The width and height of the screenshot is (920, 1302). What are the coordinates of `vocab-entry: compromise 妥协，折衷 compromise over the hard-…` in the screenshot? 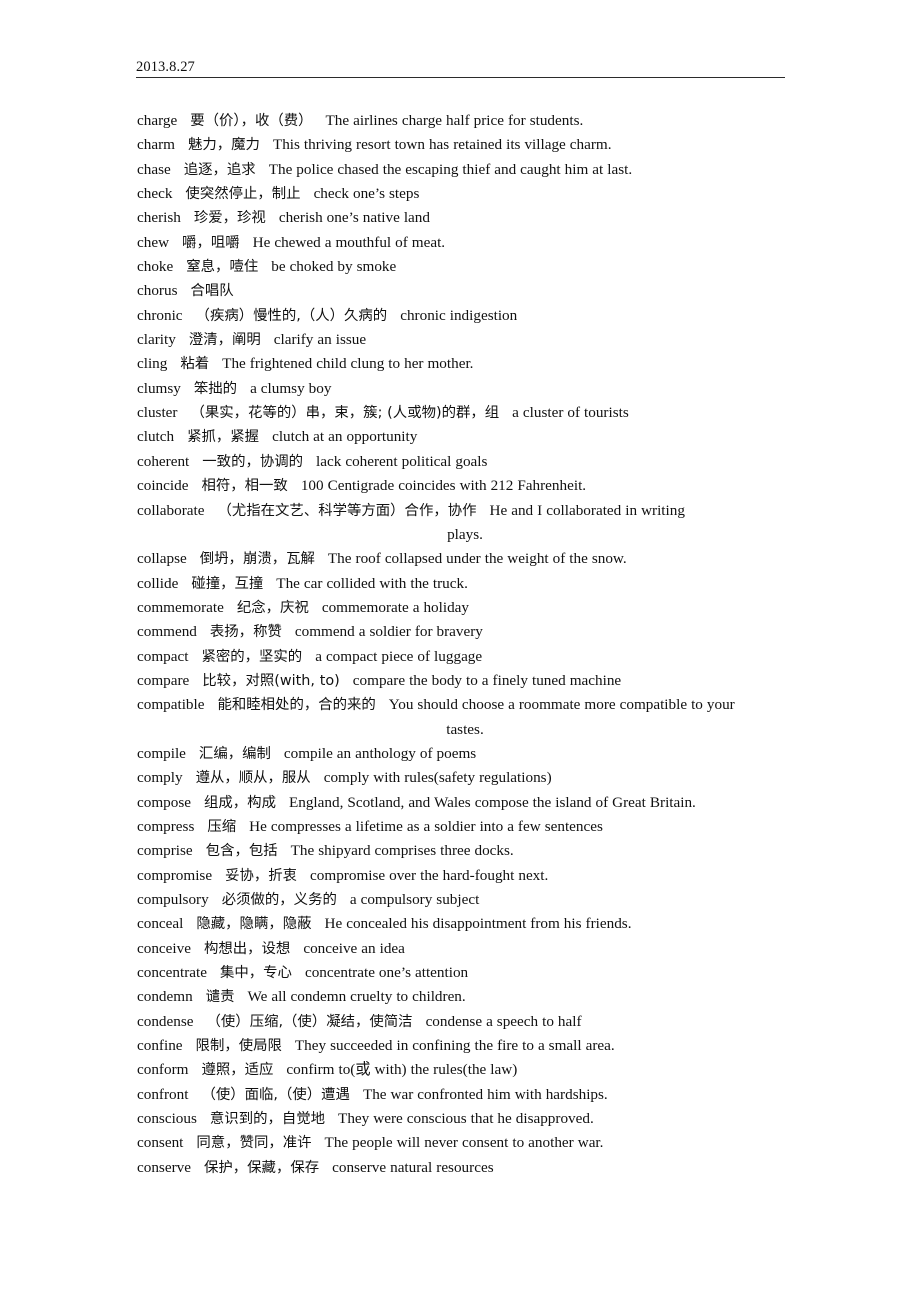 It's located at (465, 876).